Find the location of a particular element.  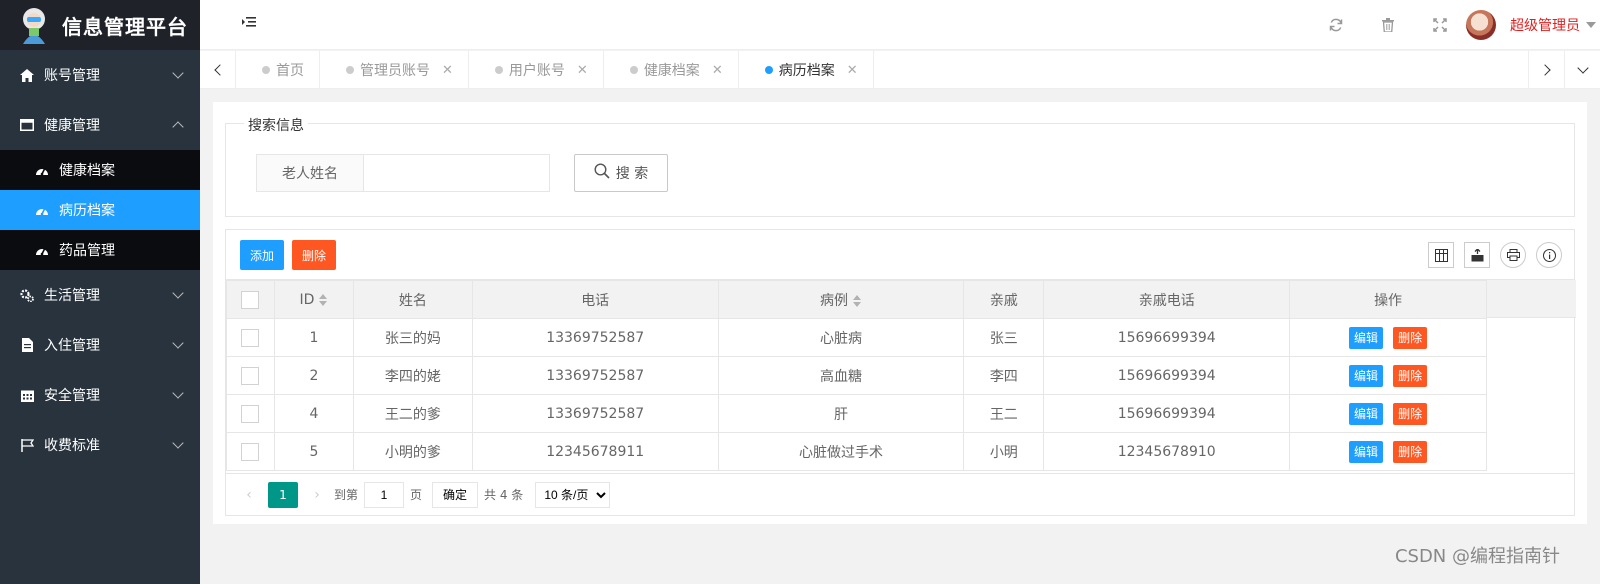

chevron-up-icon is located at coordinates (178, 127).